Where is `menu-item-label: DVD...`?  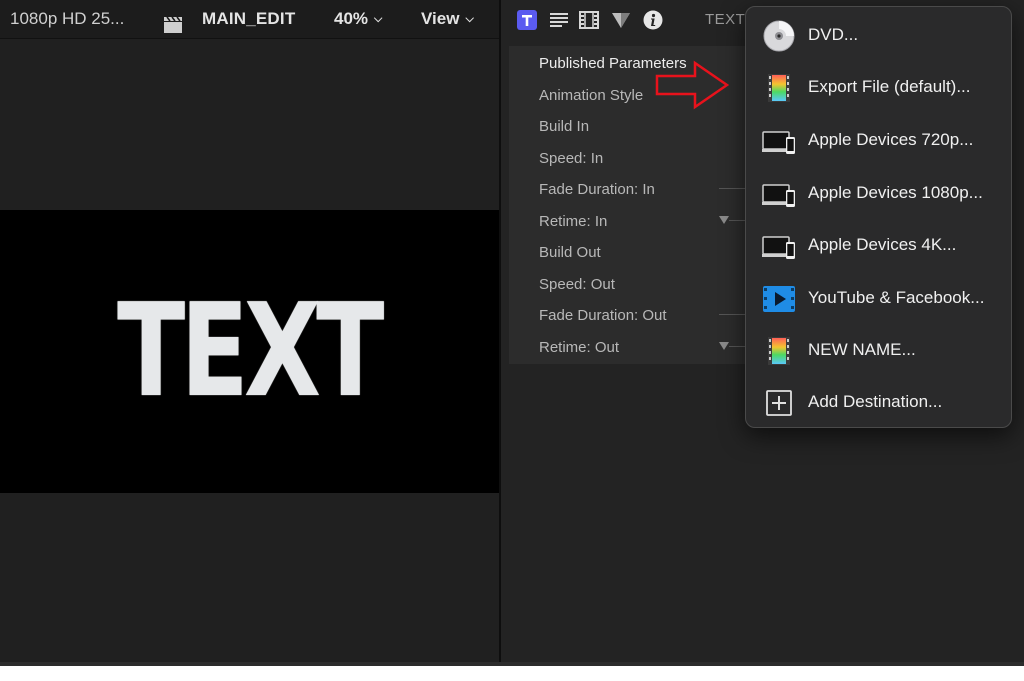
menu-item-label: DVD... is located at coordinates (833, 34).